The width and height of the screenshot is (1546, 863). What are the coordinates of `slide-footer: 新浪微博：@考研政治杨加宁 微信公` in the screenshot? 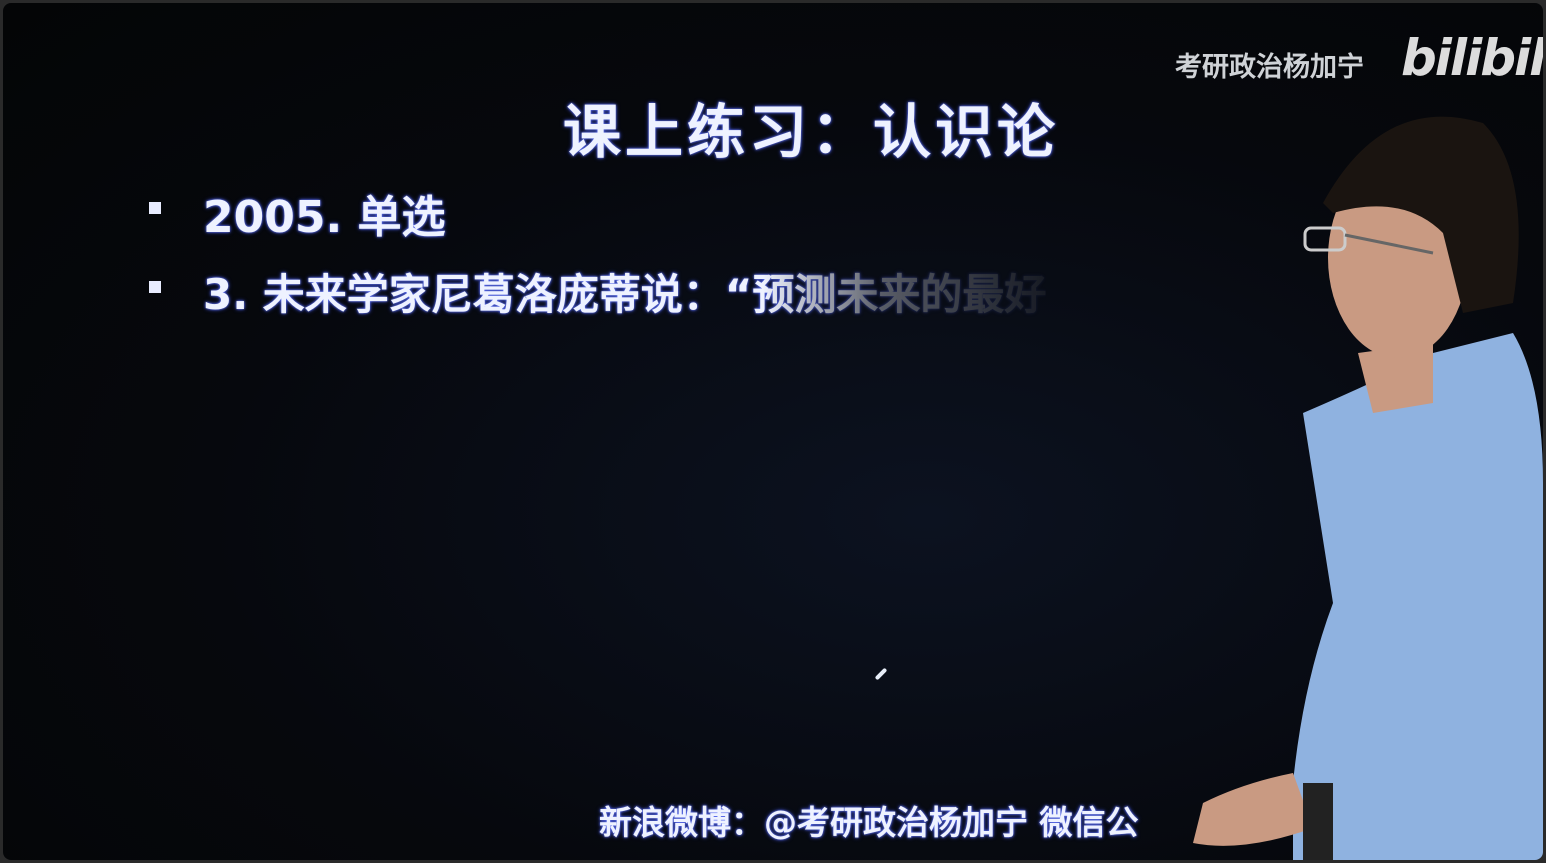 It's located at (869, 822).